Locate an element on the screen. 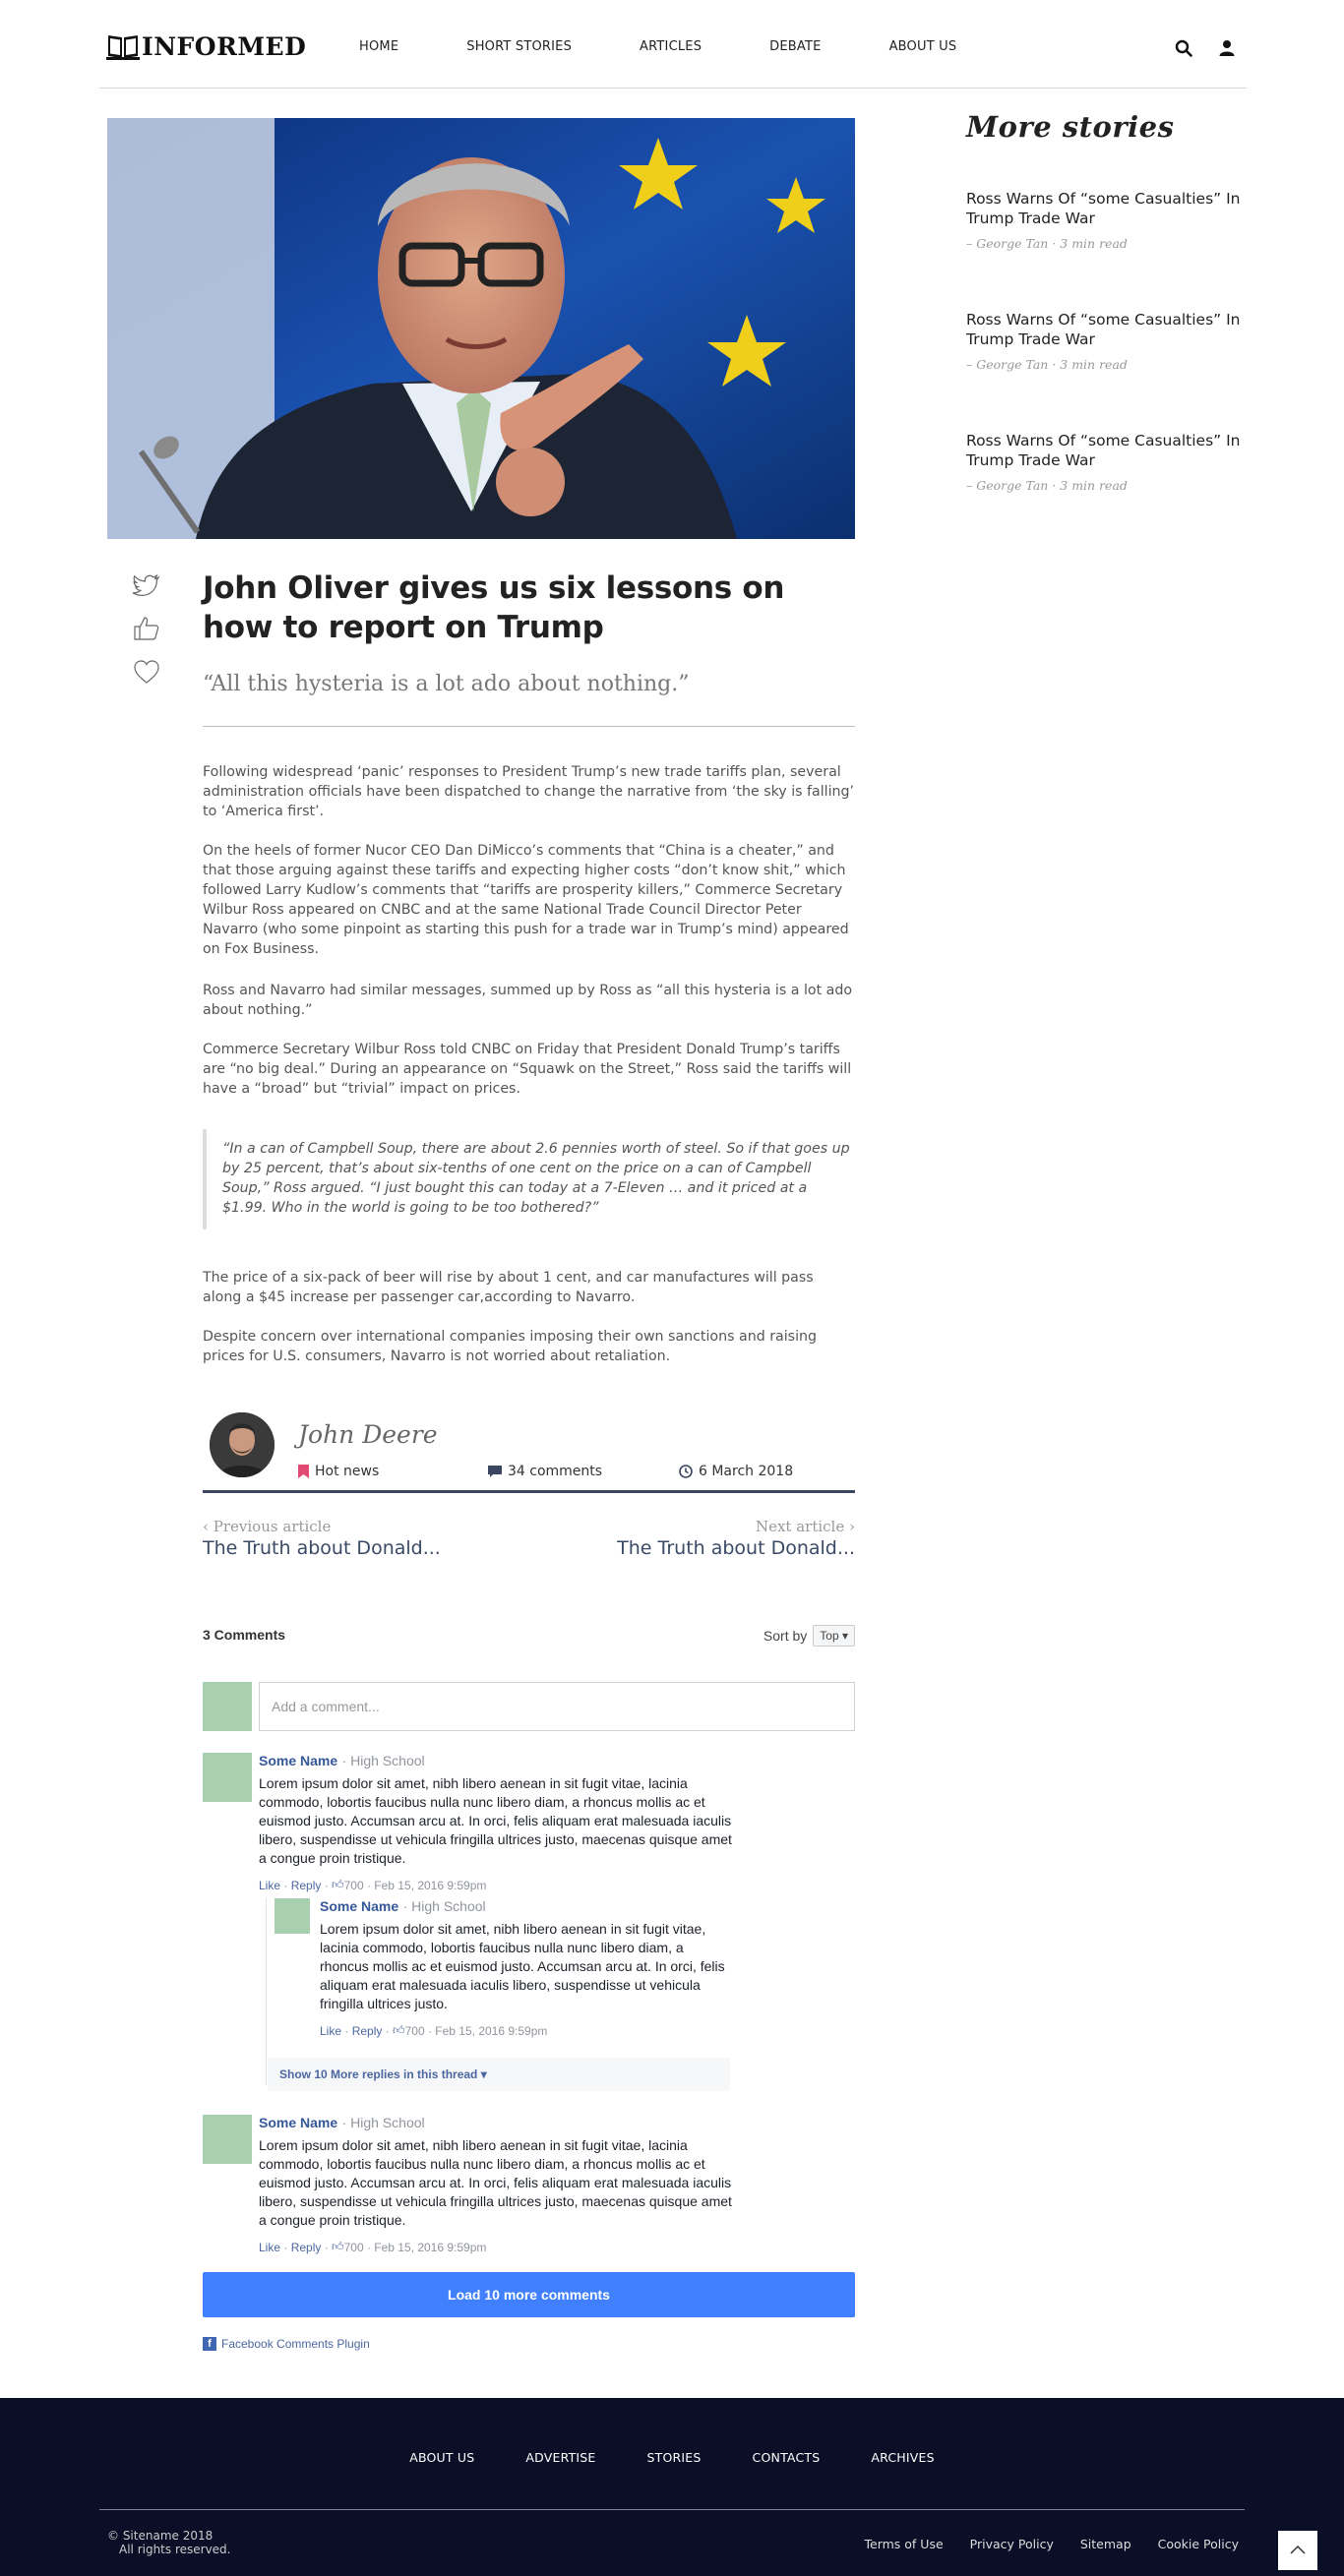  show-more-replies-button: Show 10 More replies in this thread ▾ is located at coordinates (499, 2074).